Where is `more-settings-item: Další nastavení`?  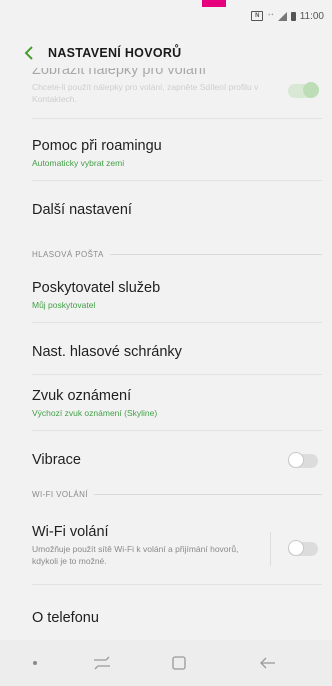 more-settings-item: Další nastavení is located at coordinates (166, 210).